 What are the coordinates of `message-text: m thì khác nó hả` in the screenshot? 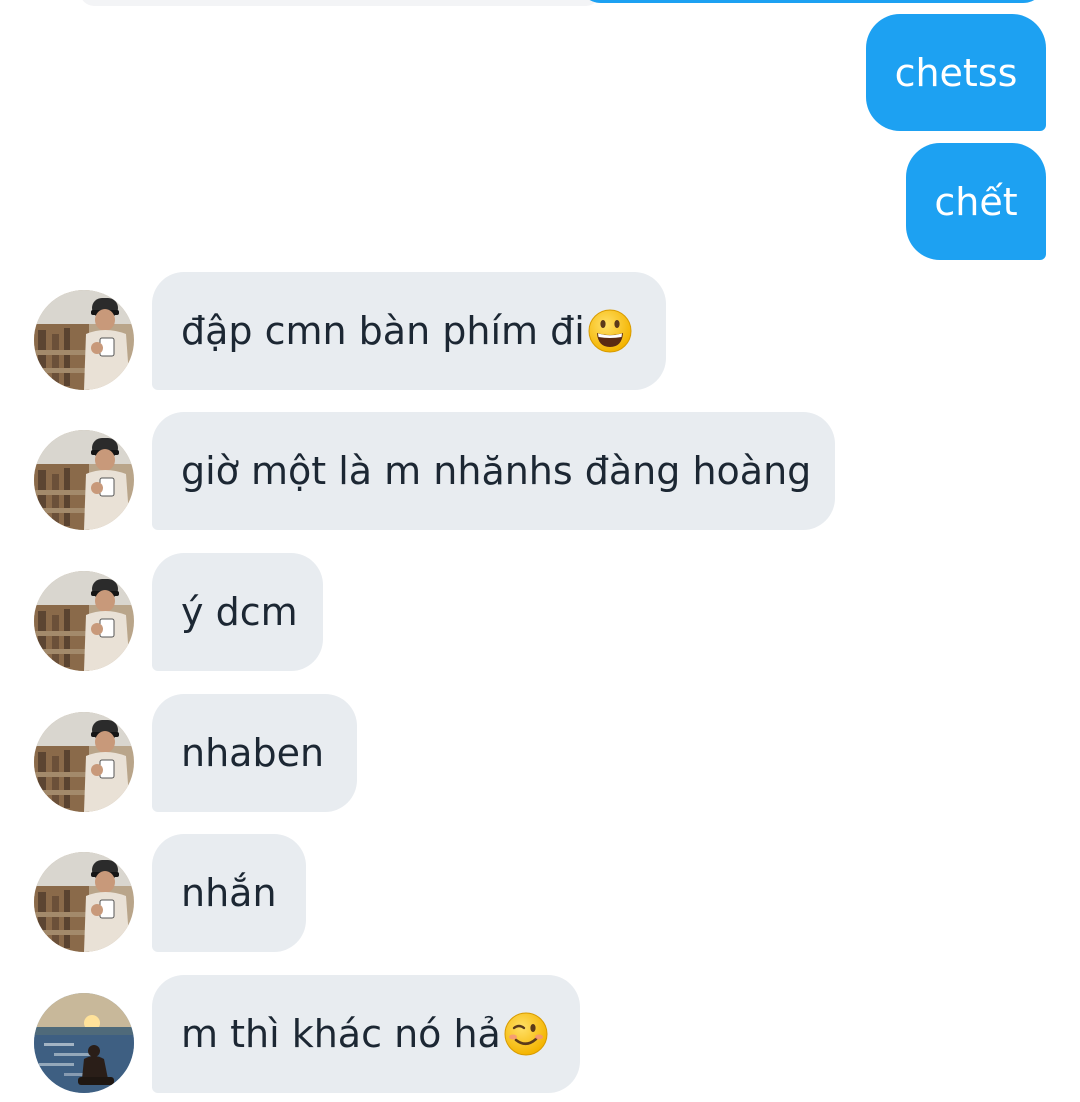 It's located at (341, 1034).